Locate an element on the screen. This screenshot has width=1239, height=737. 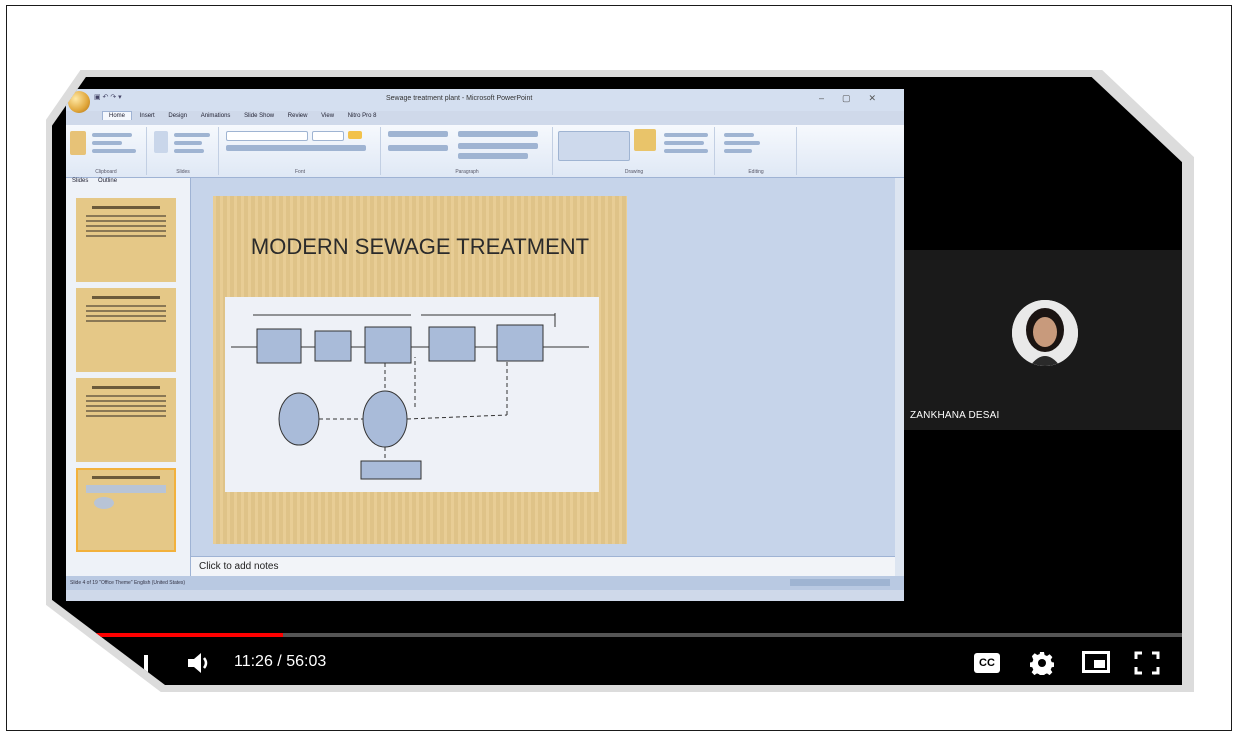
tab-insert: Insert is located at coordinates (147, 116).